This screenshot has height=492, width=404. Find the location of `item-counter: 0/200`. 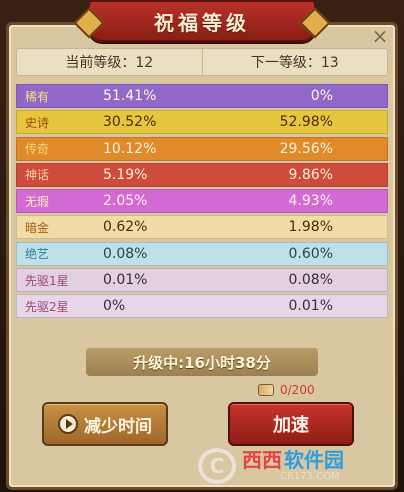

item-counter: 0/200 is located at coordinates (286, 390).